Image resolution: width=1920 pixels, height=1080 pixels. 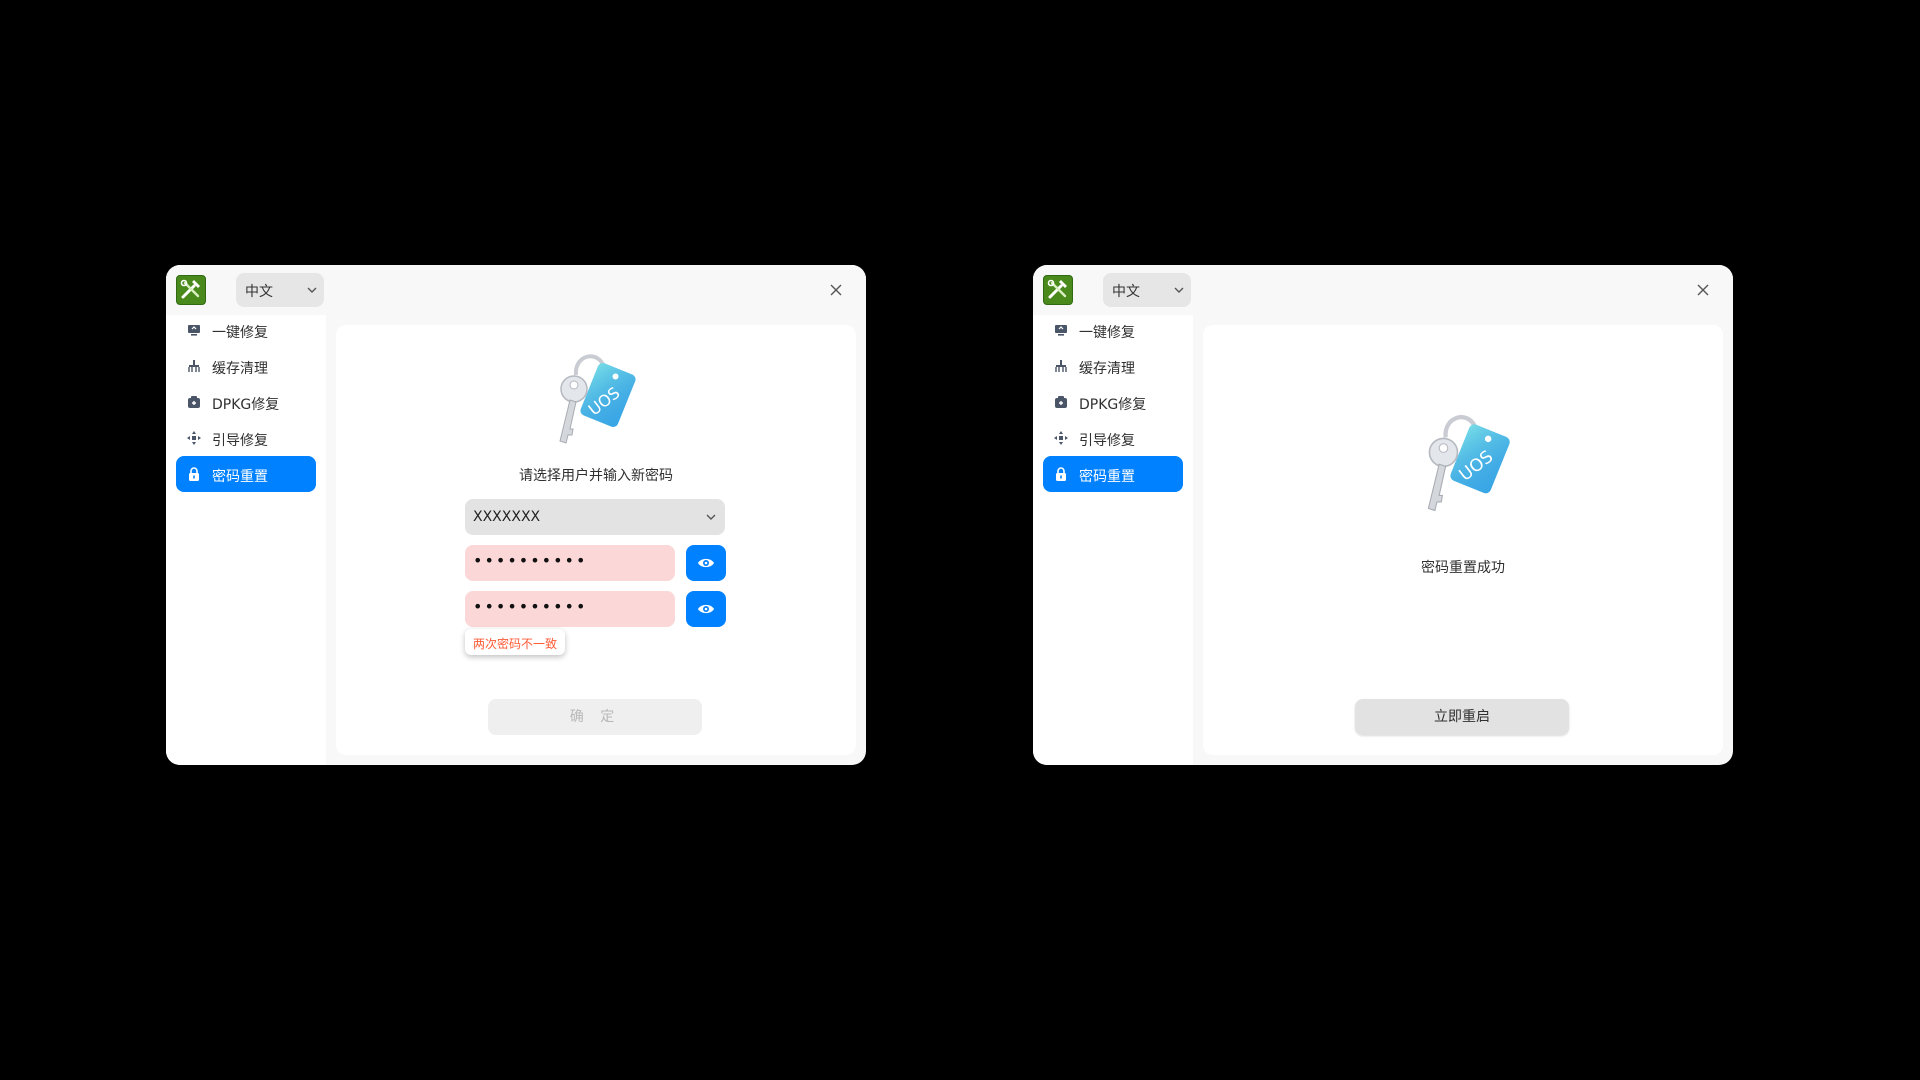 I want to click on new-password-field: ••••••••••, so click(x=570, y=563).